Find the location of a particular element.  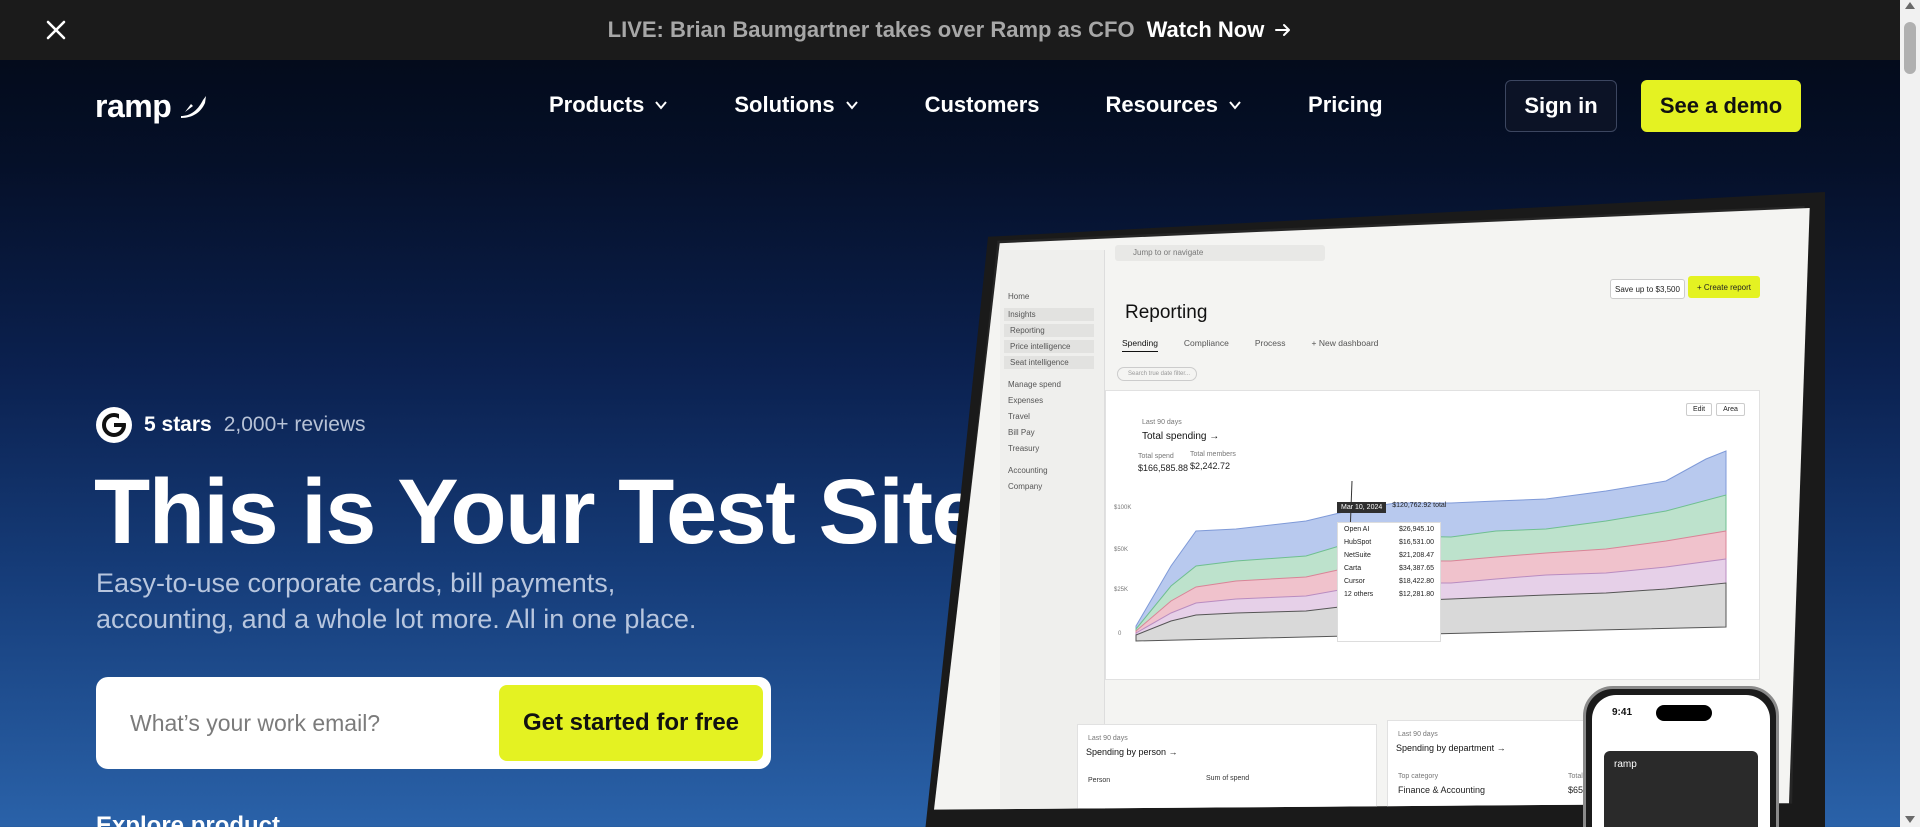

ramp-logo: ramp is located at coordinates (152, 106).